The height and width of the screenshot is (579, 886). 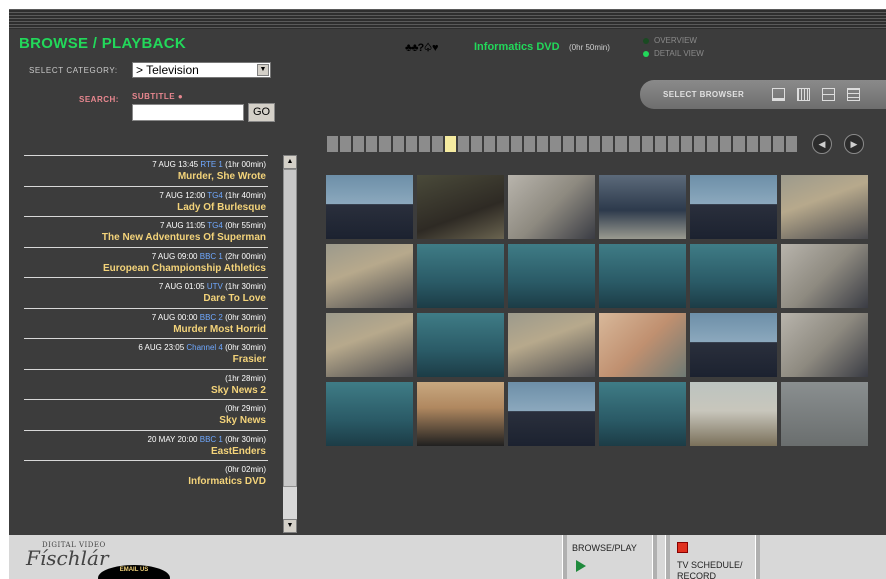 What do you see at coordinates (146, 414) in the screenshot?
I see `list-item: (0hr 29min) Sky News` at bounding box center [146, 414].